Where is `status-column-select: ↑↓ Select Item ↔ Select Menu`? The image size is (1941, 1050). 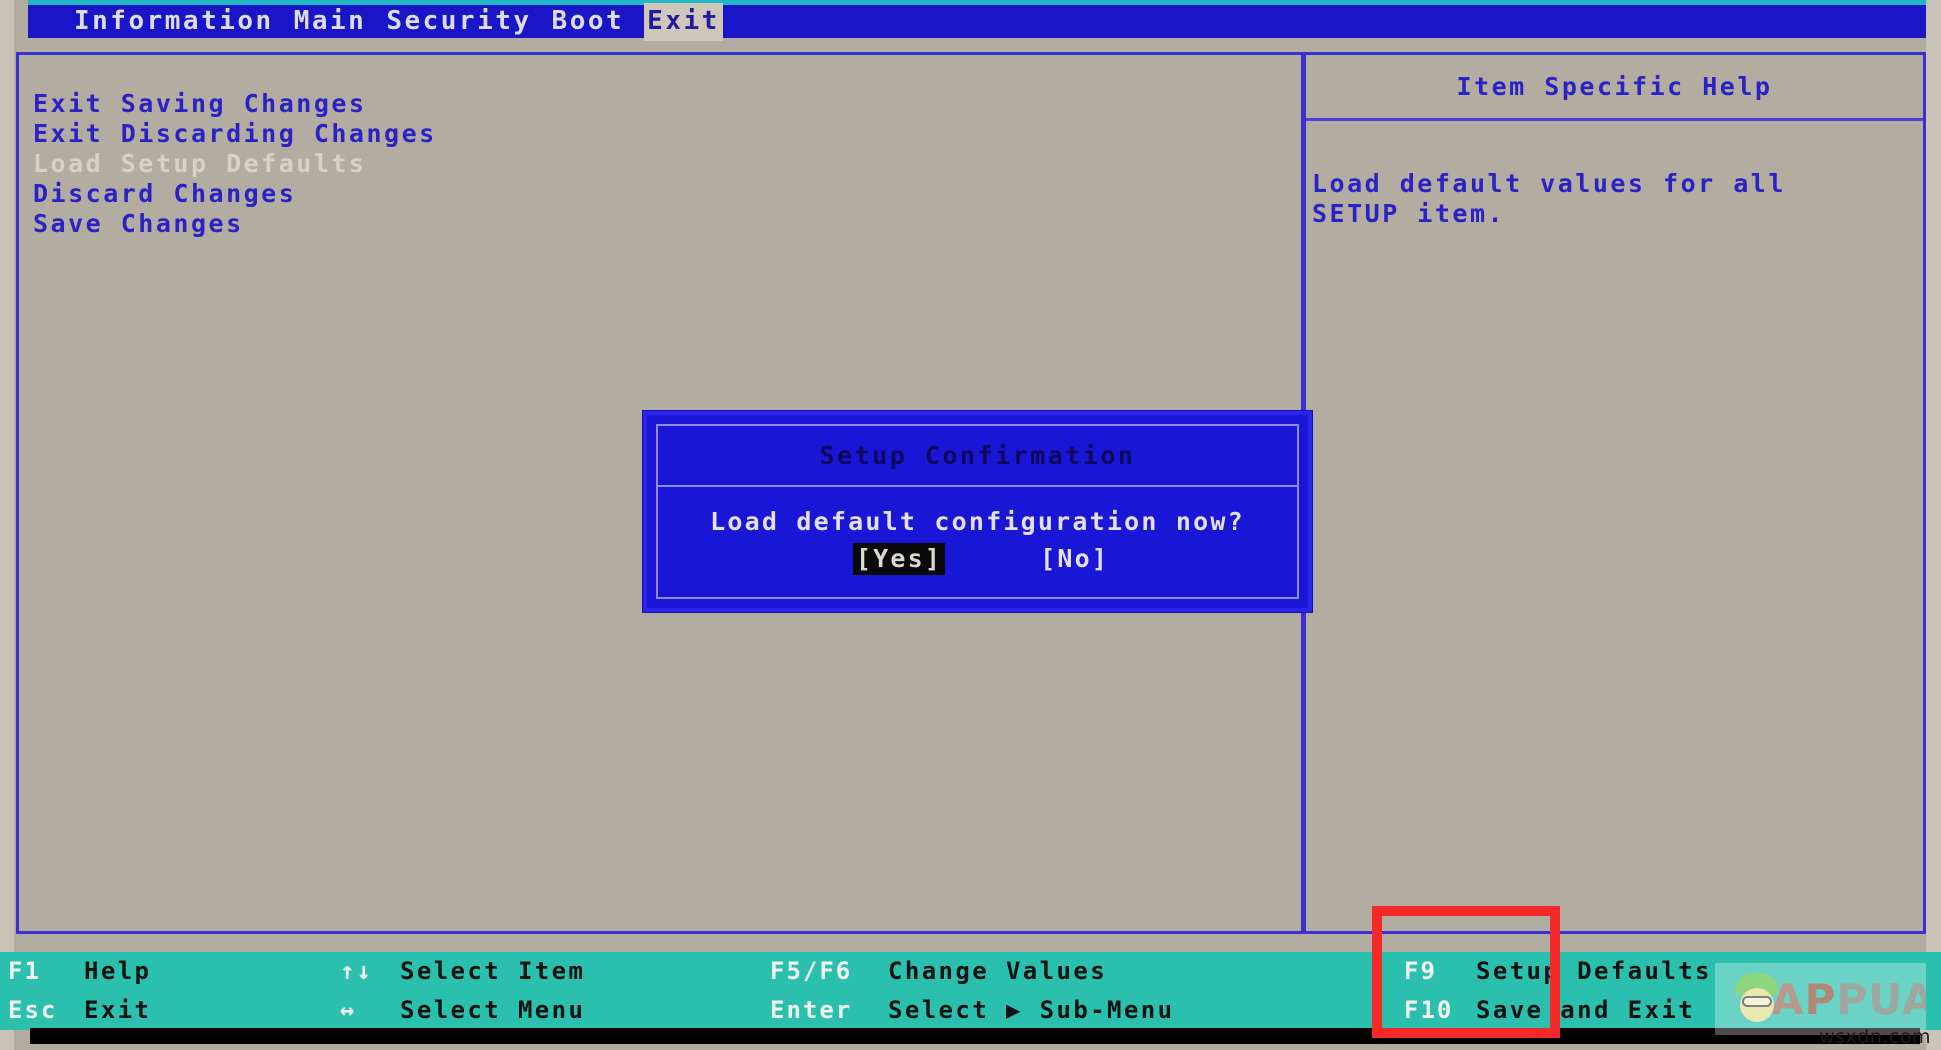 status-column-select: ↑↓ Select Item ↔ Select Menu is located at coordinates (462, 991).